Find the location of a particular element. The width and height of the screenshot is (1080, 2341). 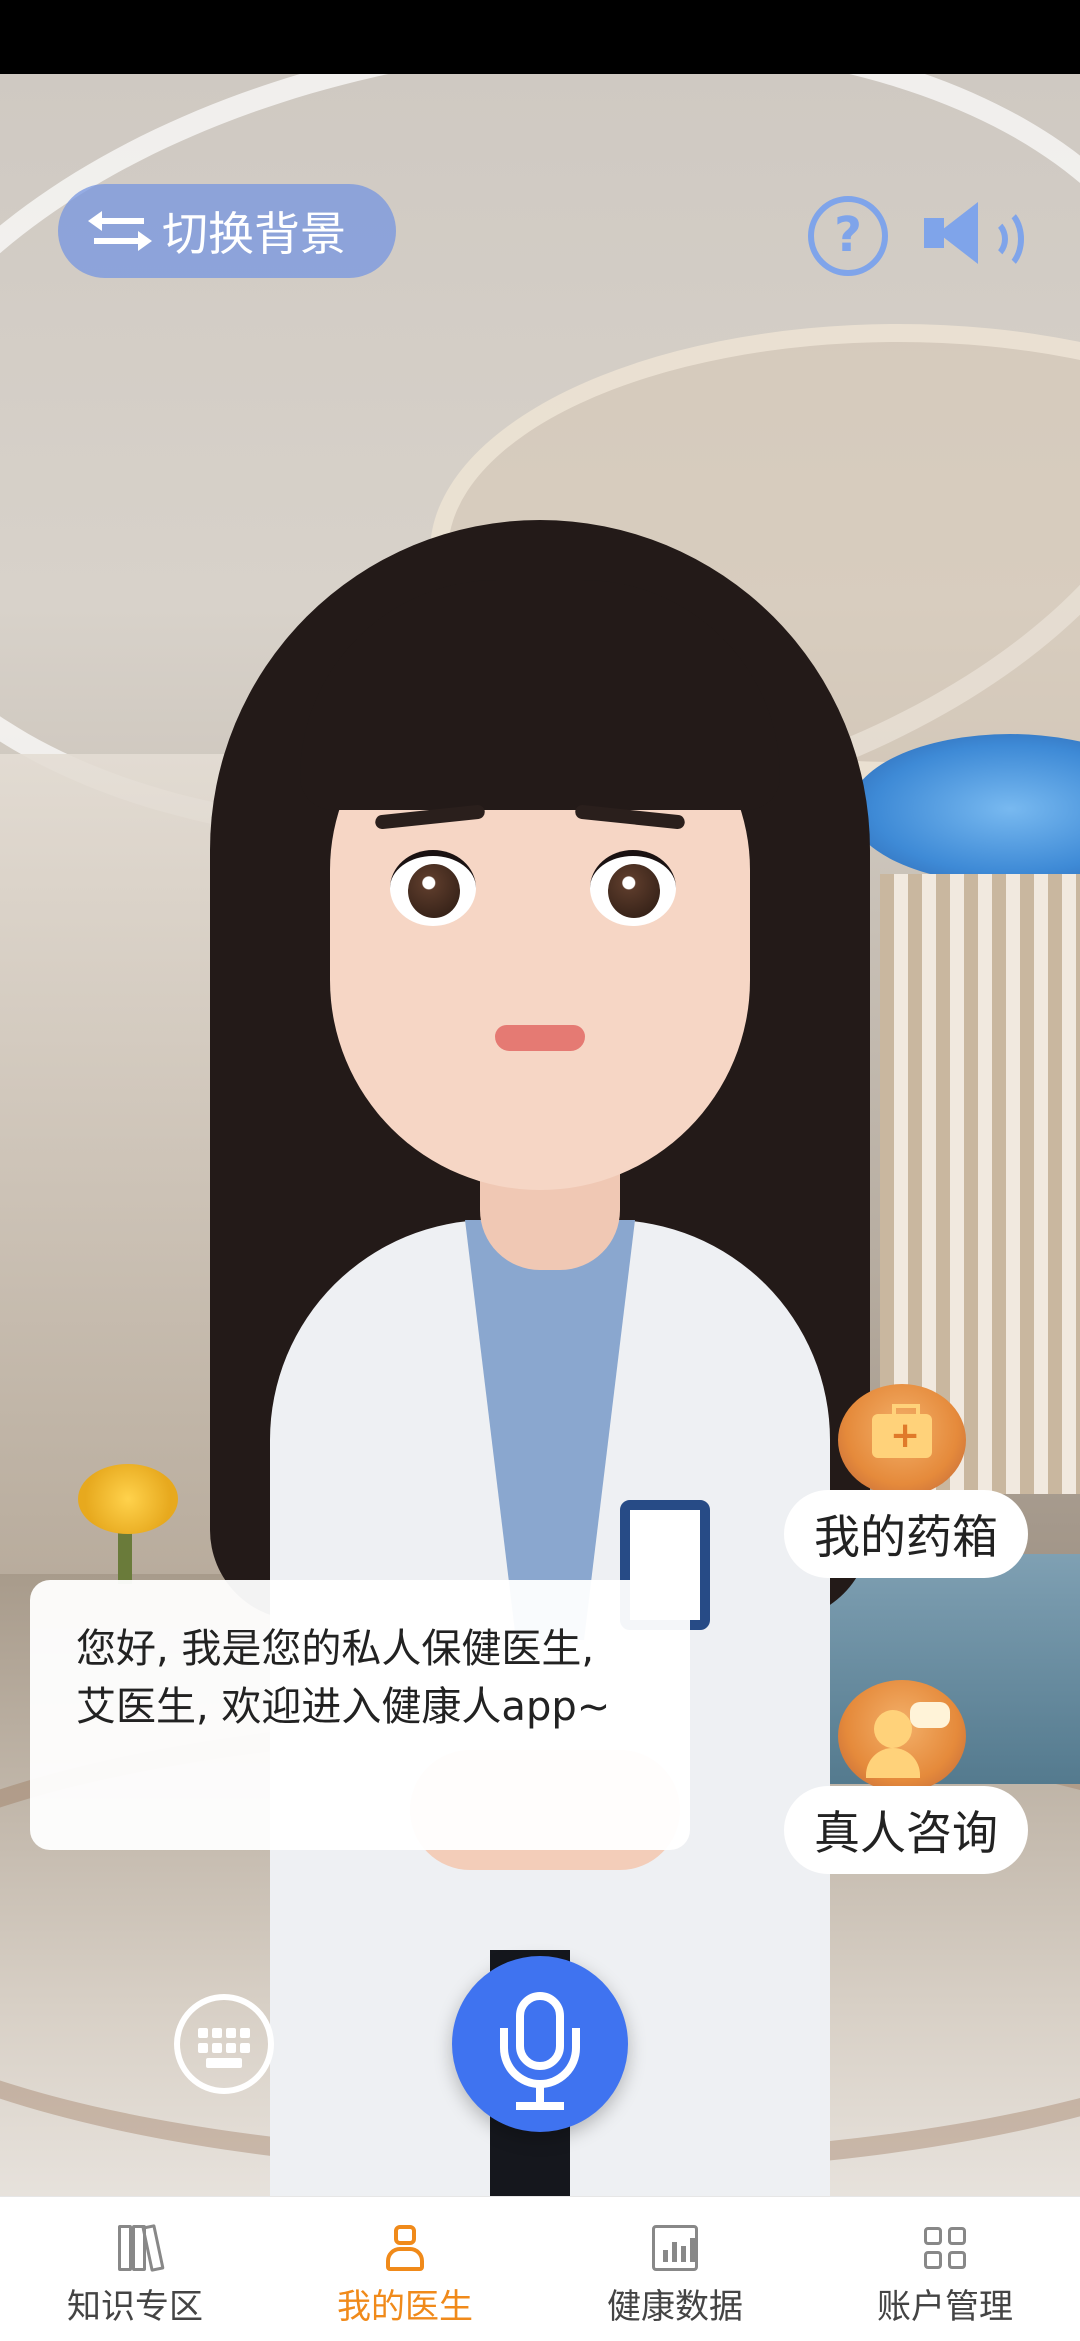

speech-text: 您好, 我是您的私人保健医生, 艾医生, 欢迎进入健康人app~ is located at coordinates (343, 1678).